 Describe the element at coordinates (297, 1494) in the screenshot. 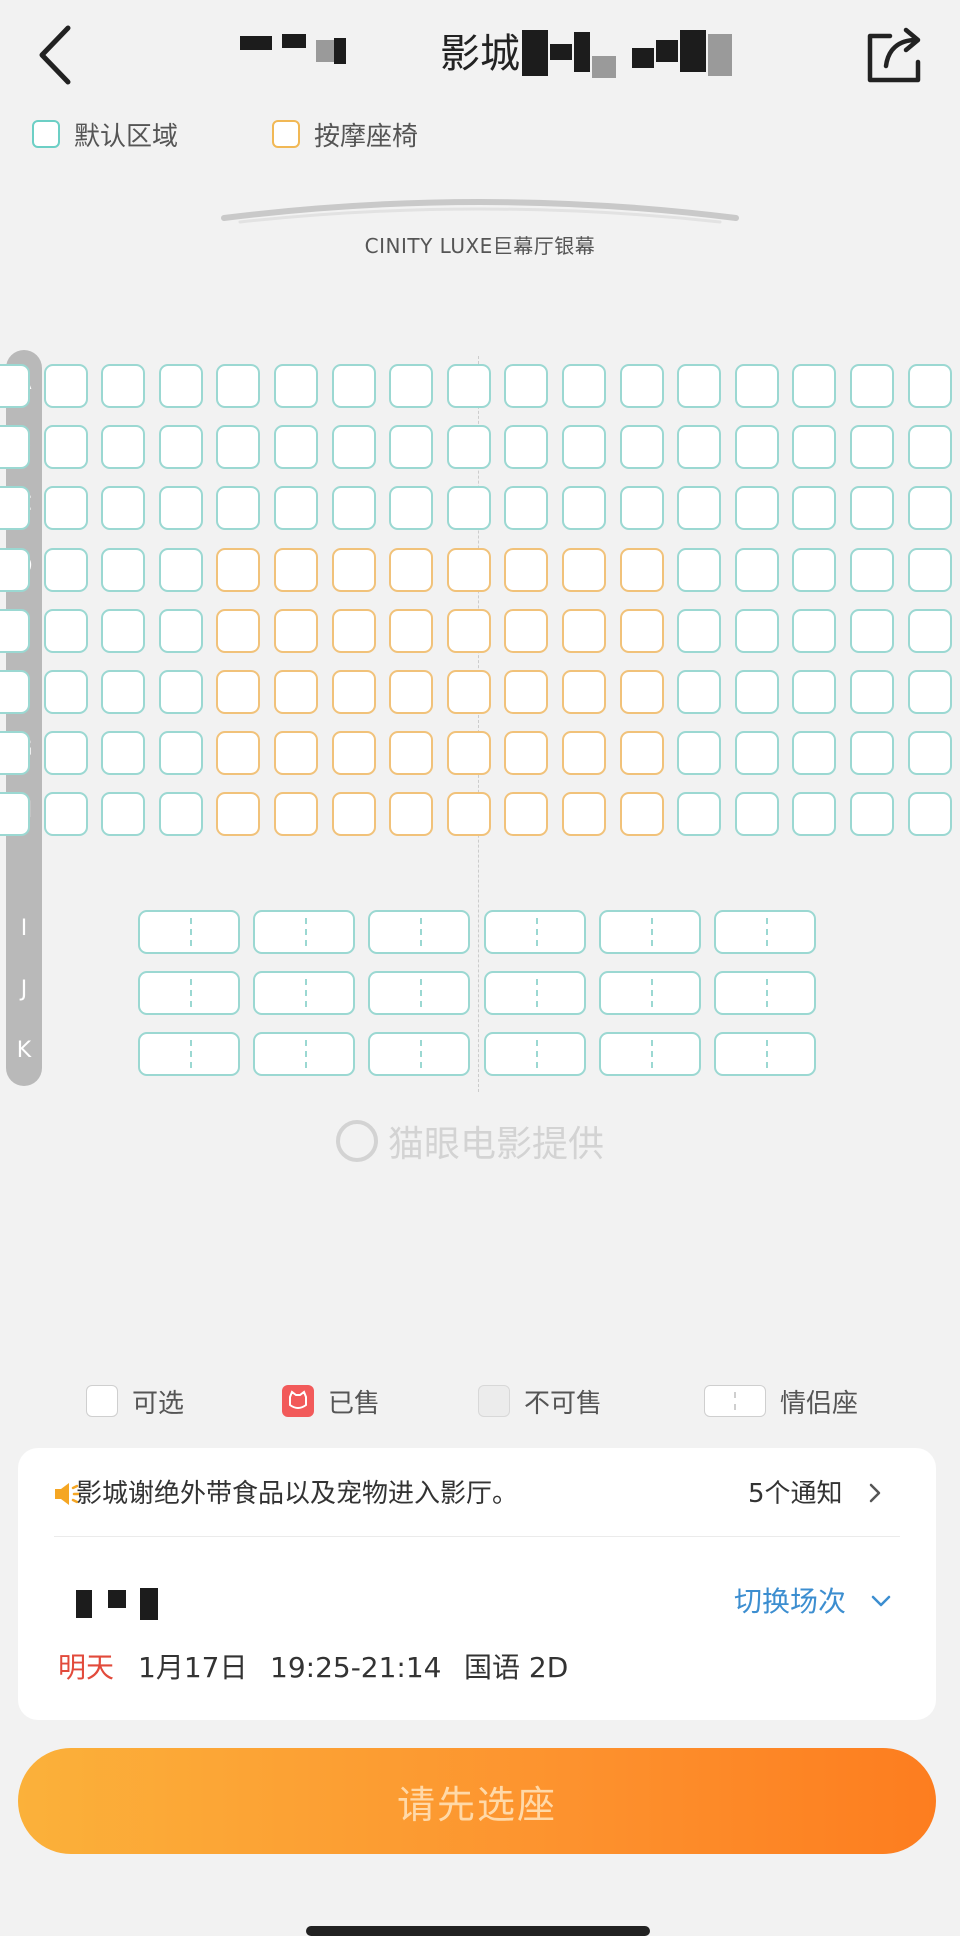

I see `notice-text: 影城谢绝外带食品以及宠物进入影厅。` at that location.